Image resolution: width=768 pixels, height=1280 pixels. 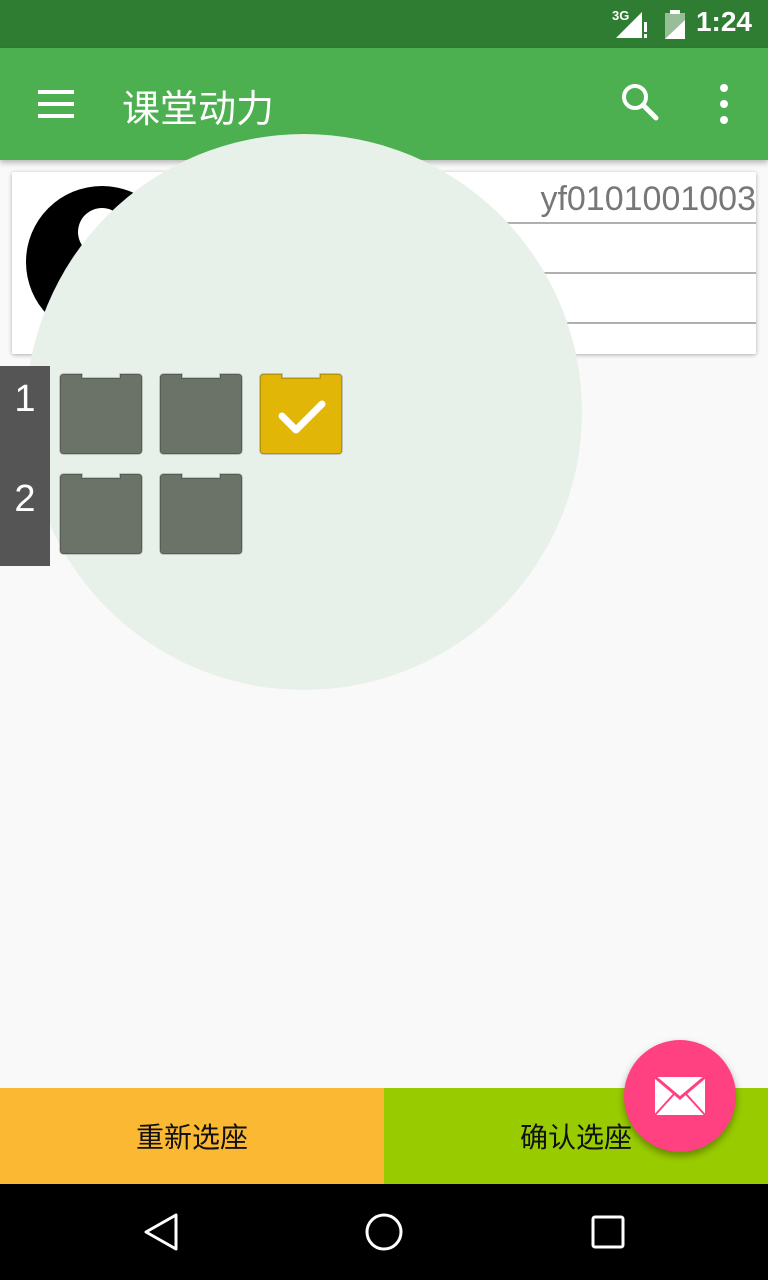 I want to click on seat-selected, so click(x=301, y=414).